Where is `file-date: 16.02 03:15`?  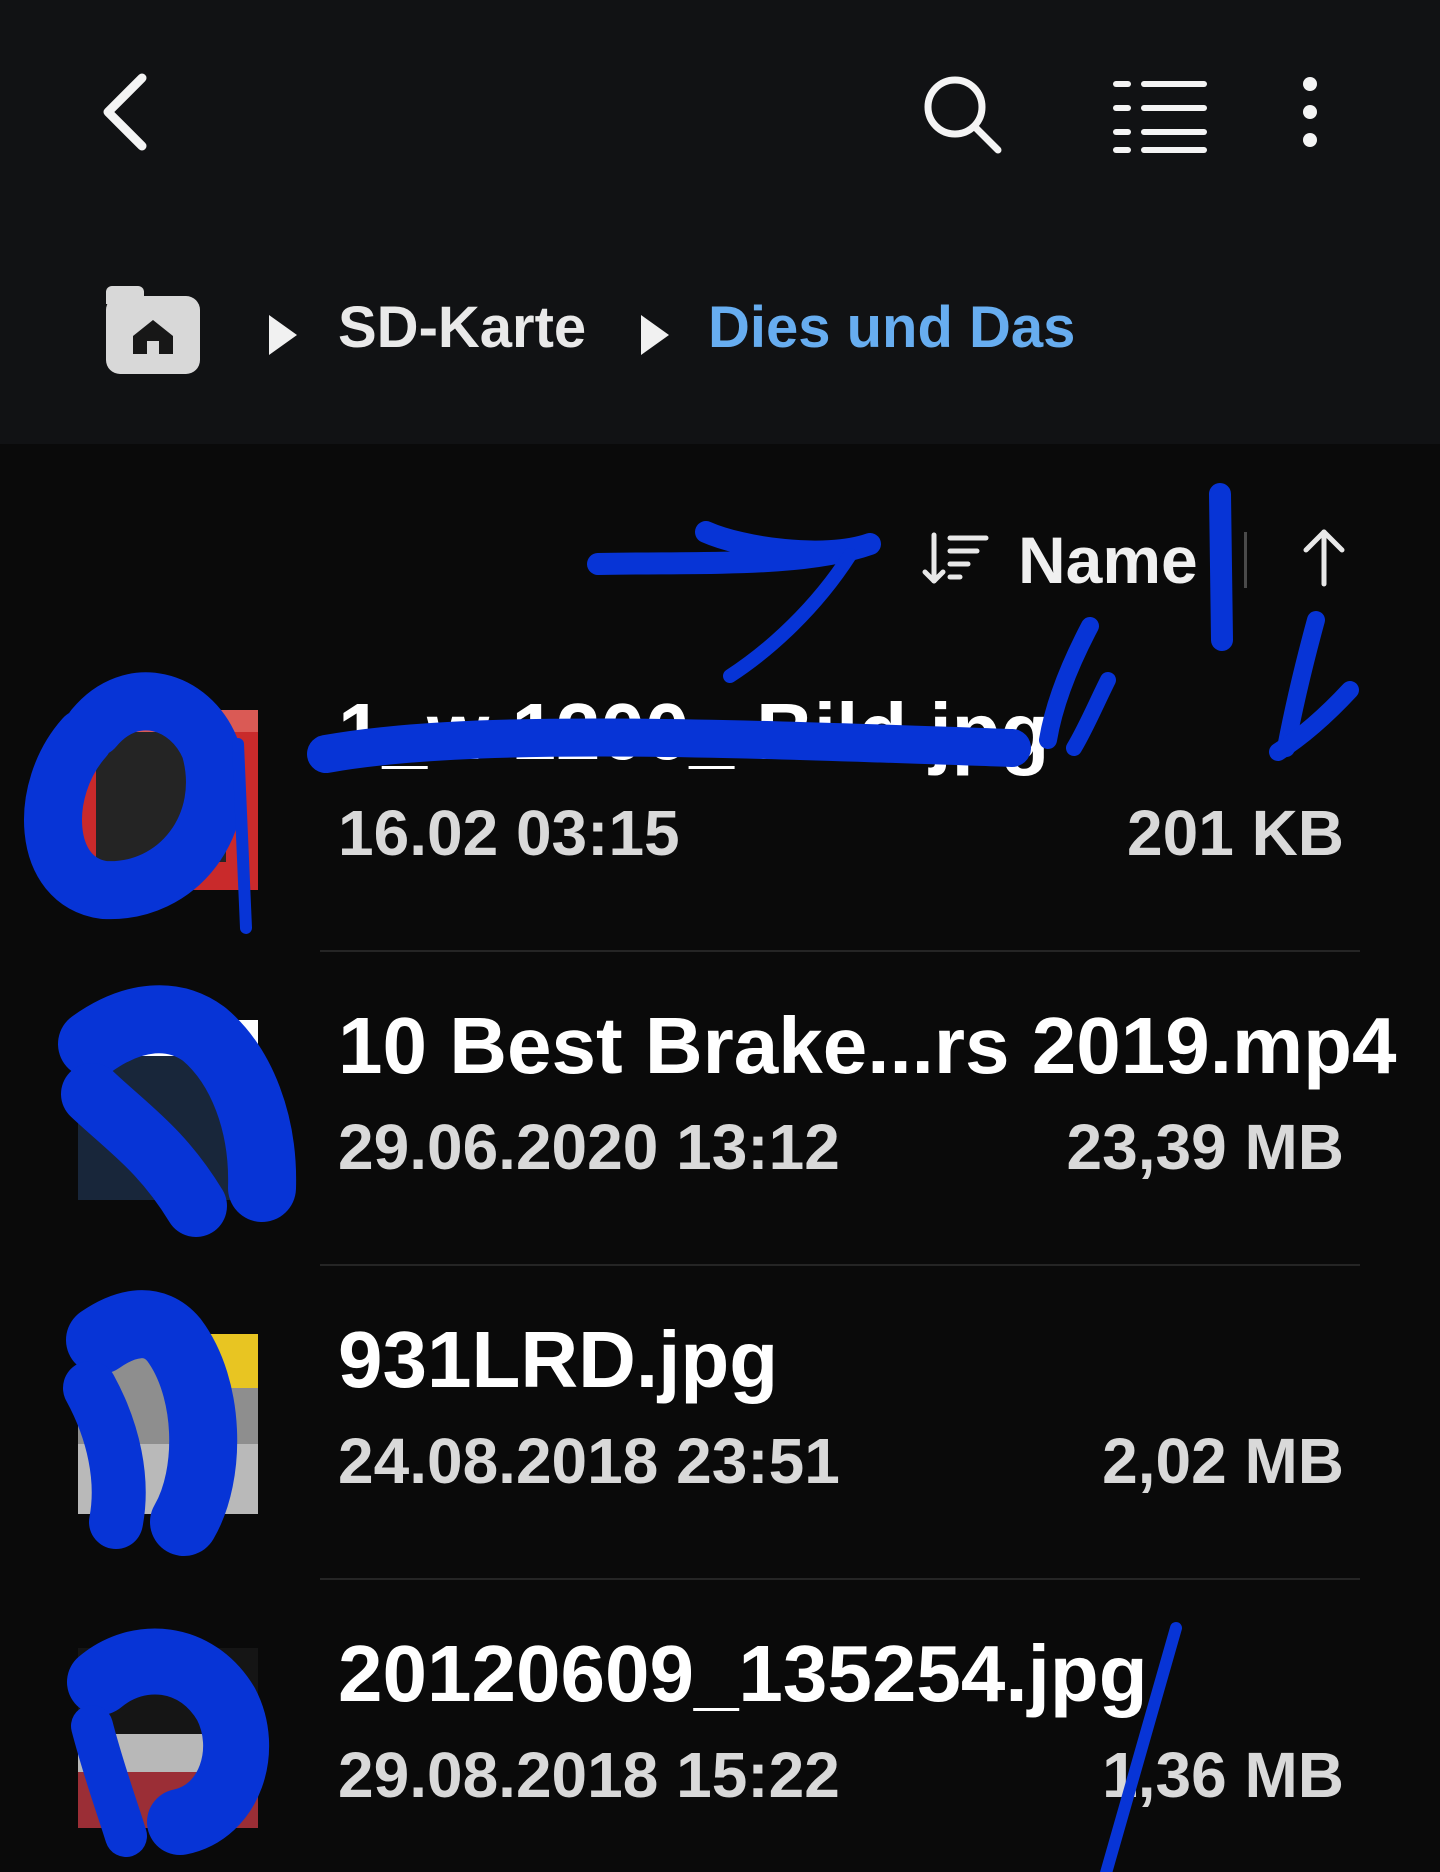 file-date: 16.02 03:15 is located at coordinates (509, 833).